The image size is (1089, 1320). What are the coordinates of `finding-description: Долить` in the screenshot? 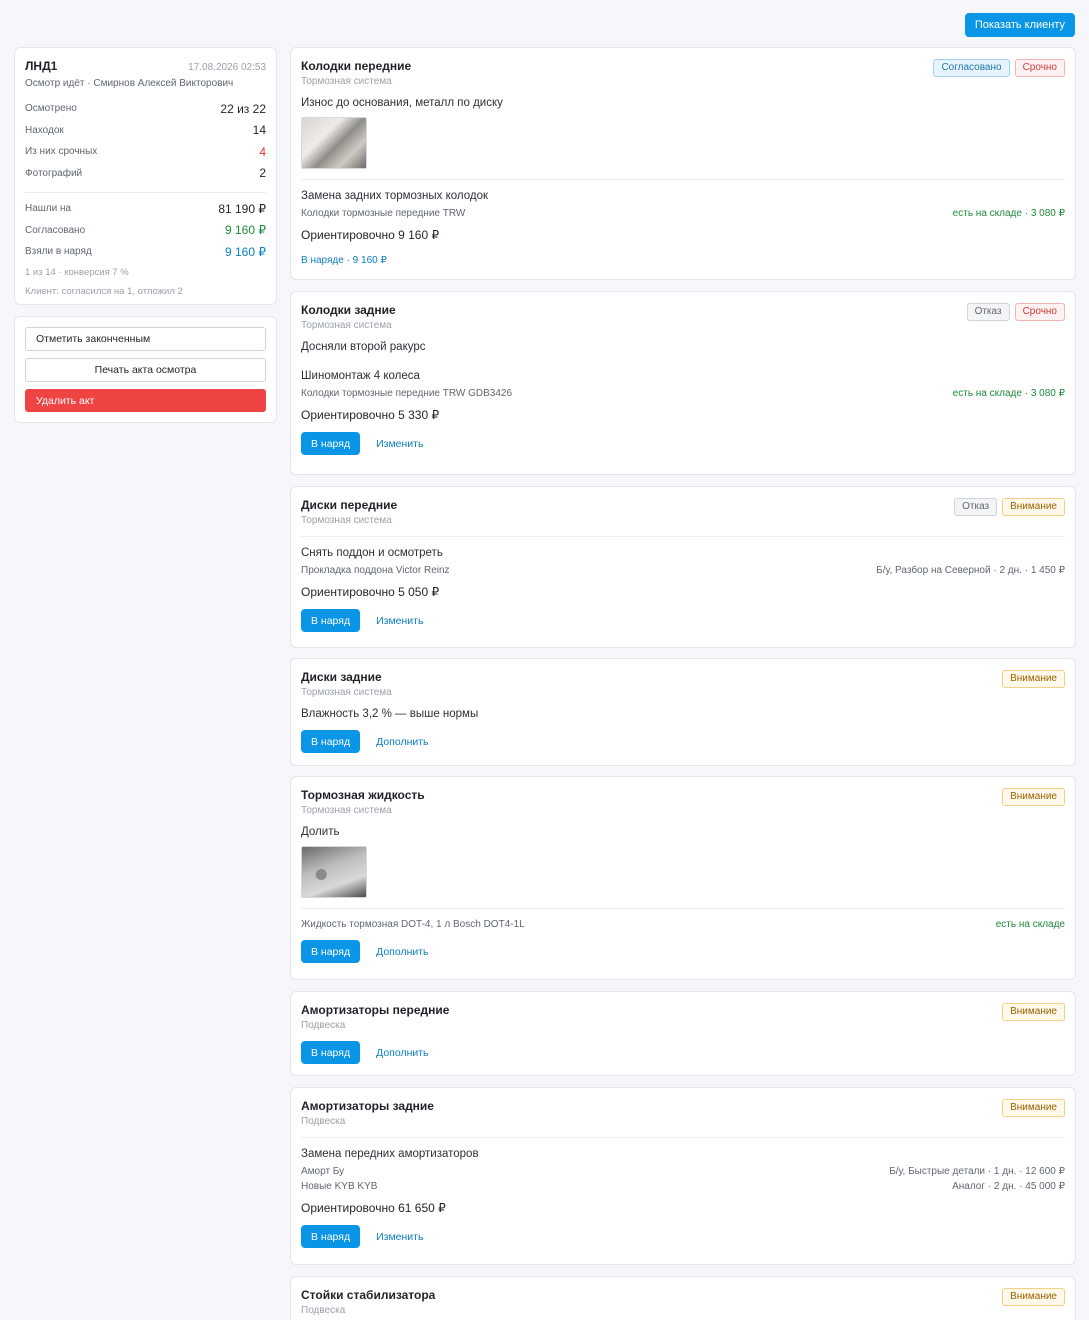 It's located at (320, 832).